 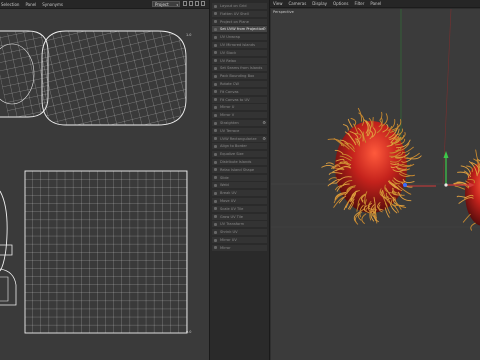 I want to click on tool-item: Set UVW from Projection ⚙, so click(x=239, y=29).